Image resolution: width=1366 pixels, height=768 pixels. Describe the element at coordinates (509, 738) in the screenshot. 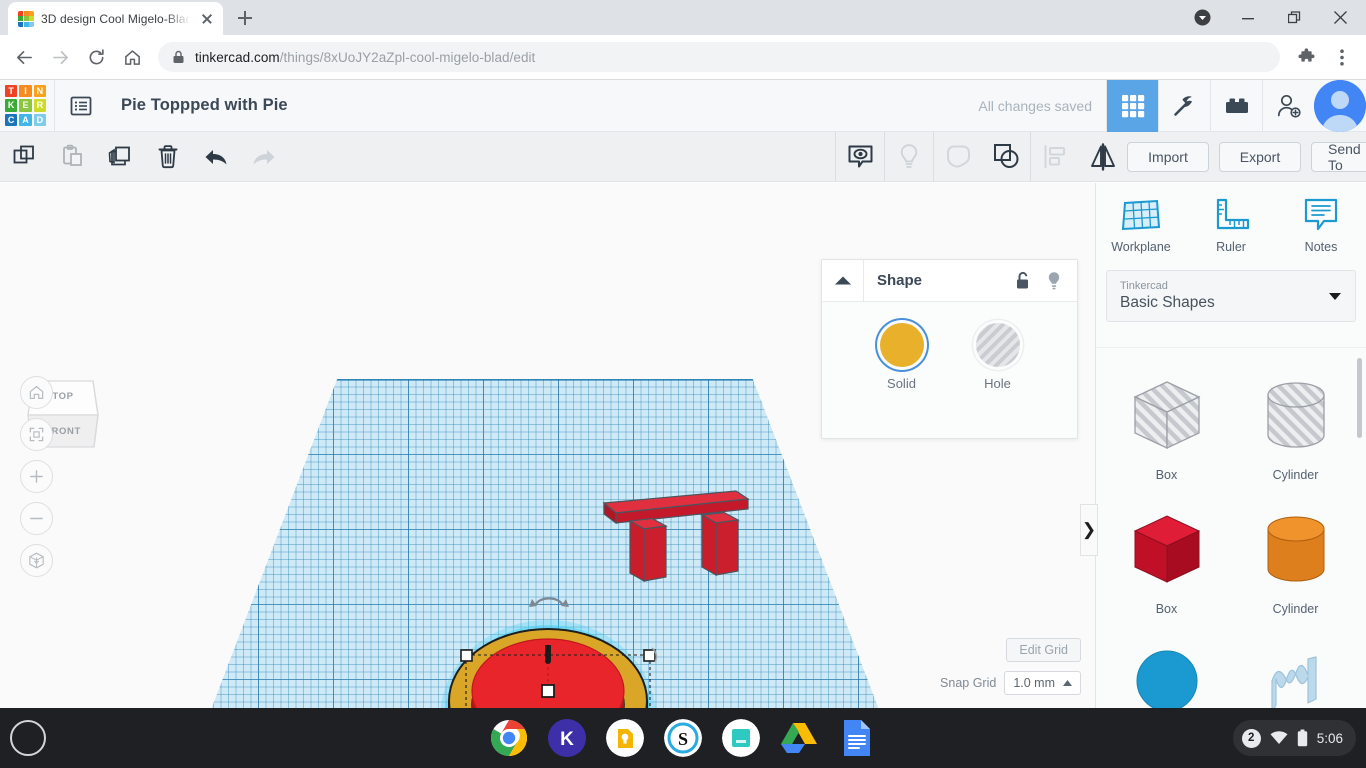

I see `chrome-app-icon` at that location.